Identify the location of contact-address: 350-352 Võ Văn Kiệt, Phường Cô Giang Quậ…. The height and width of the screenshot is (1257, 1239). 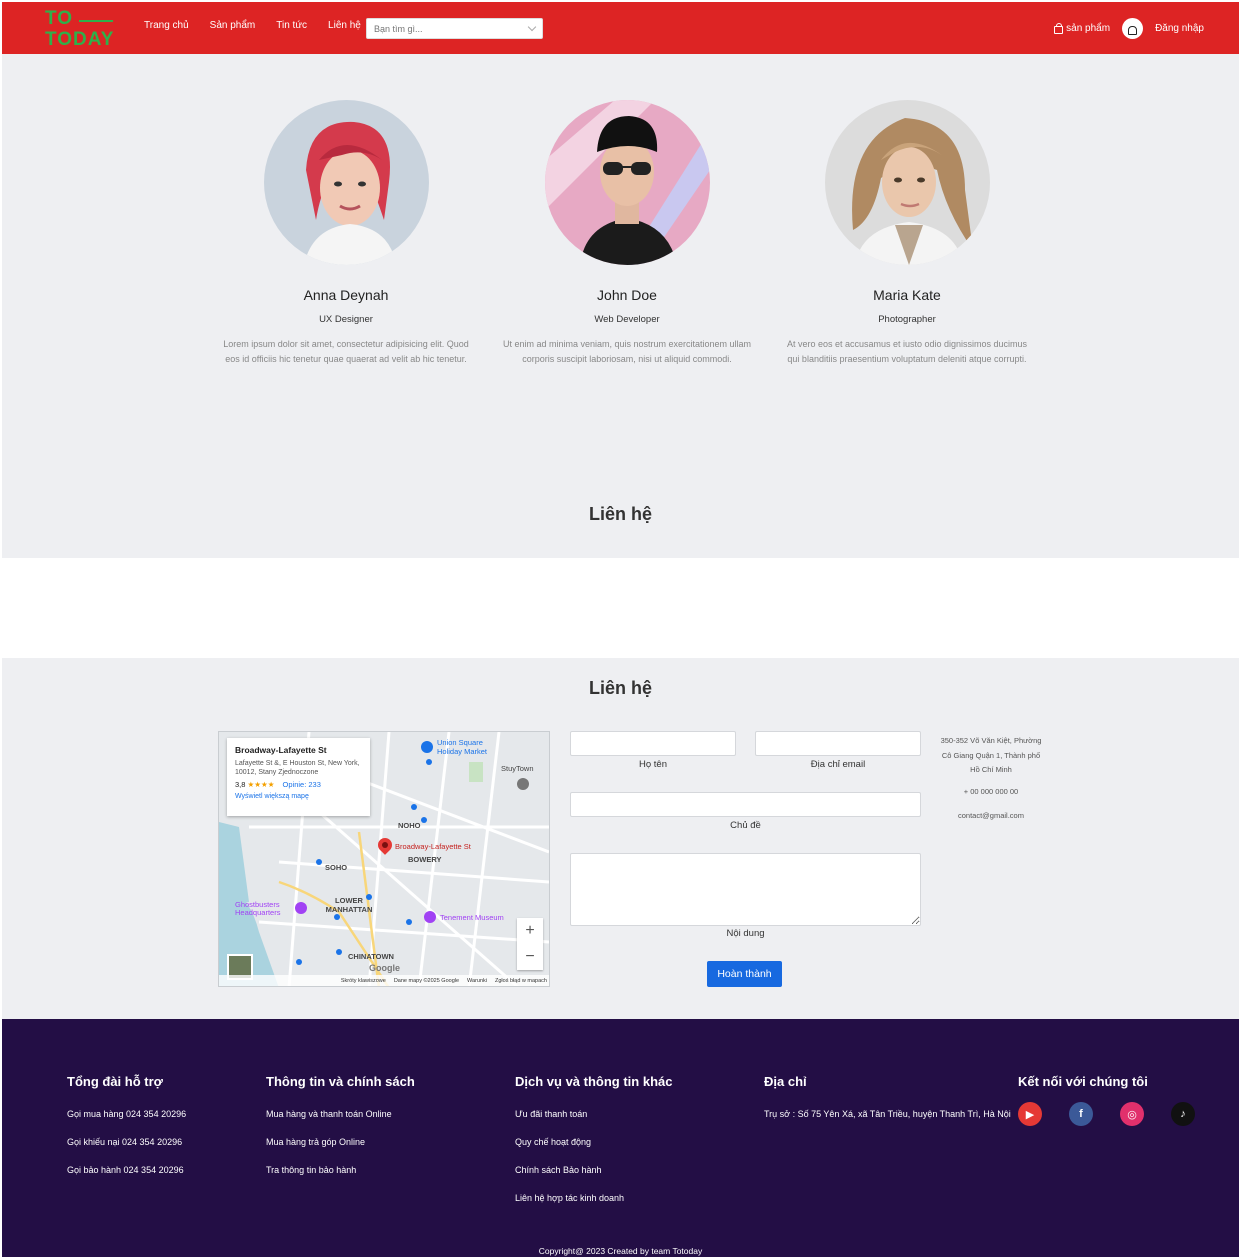
(991, 755).